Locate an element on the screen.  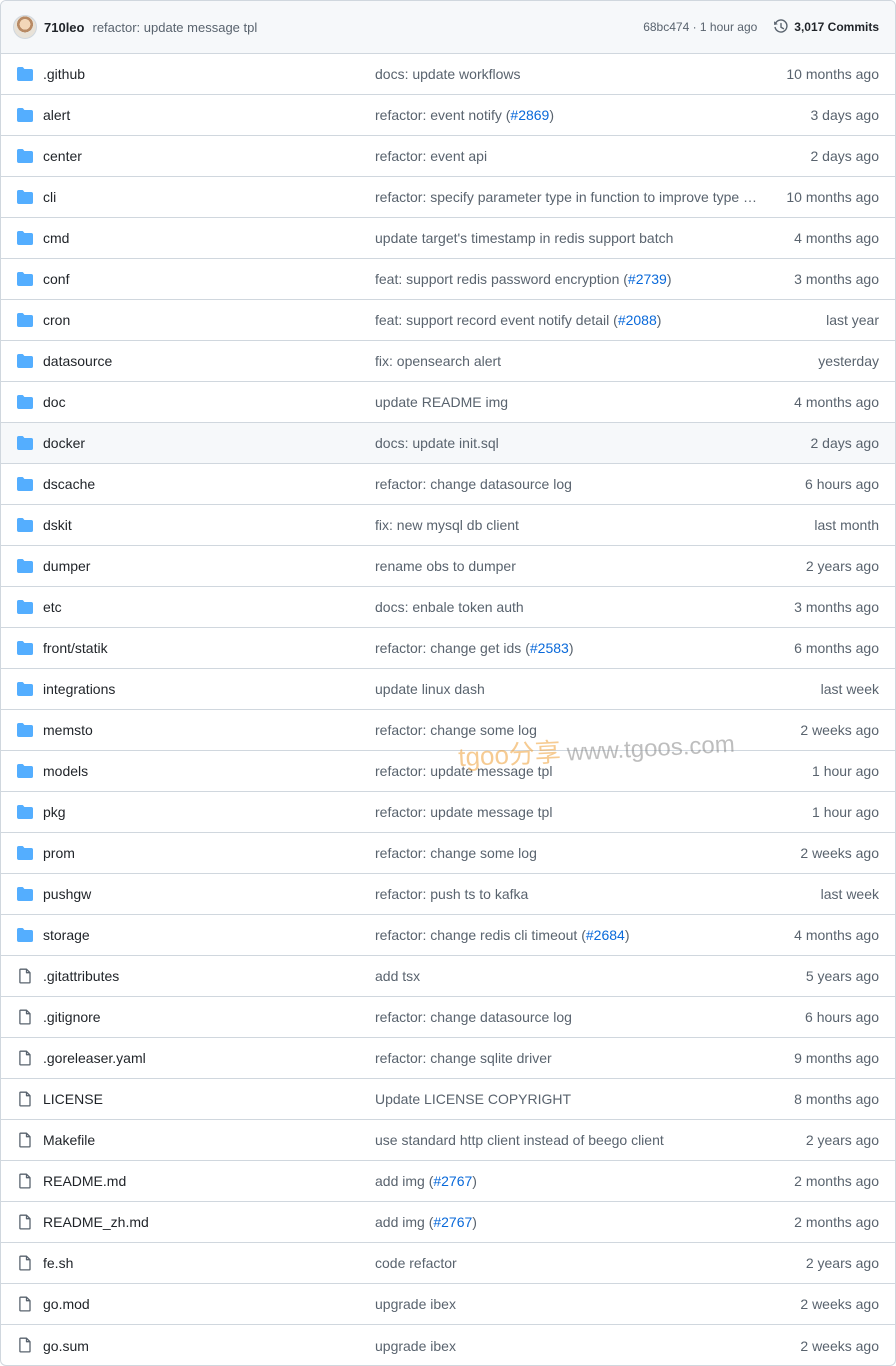
folder-row: dskit fix: new mysql db client last month is located at coordinates (448, 525).